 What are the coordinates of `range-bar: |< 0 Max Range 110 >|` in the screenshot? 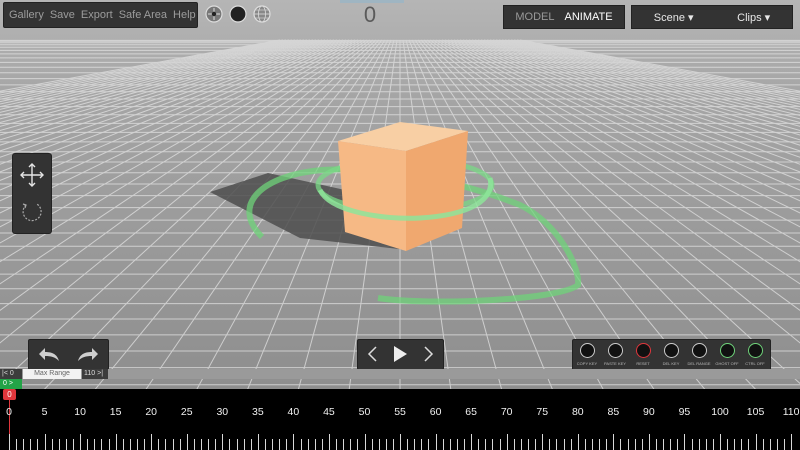 It's located at (400, 374).